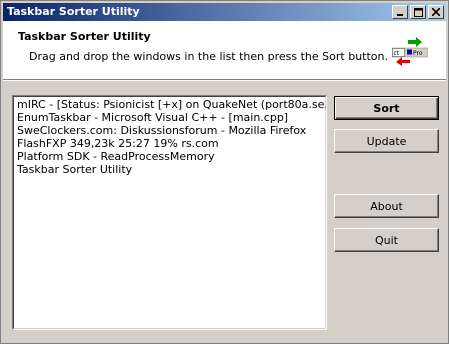 Image resolution: width=449 pixels, height=344 pixels. I want to click on close-button, so click(436, 12).